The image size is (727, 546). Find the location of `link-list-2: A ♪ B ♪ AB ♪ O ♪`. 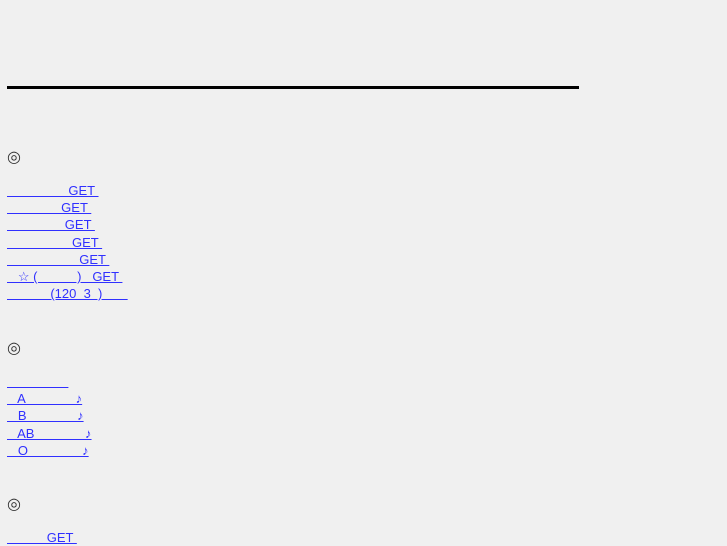

link-list-2: A ♪ B ♪ AB ♪ O ♪ is located at coordinates (49, 416).